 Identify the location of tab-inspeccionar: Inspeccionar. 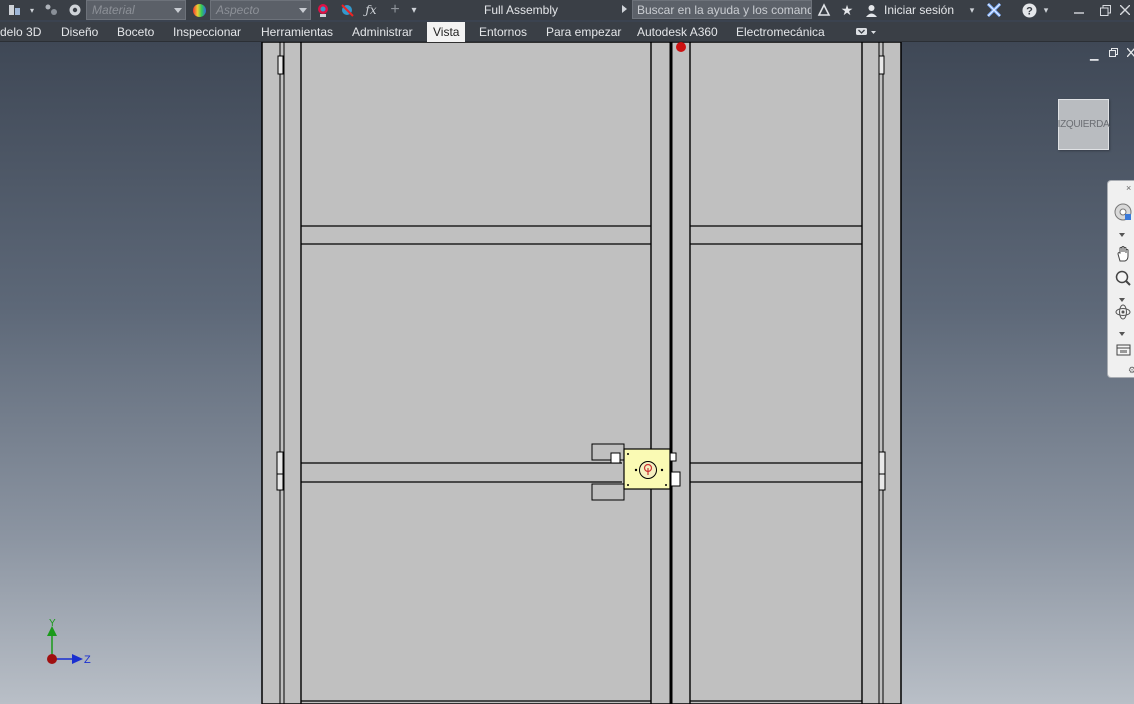
(207, 32).